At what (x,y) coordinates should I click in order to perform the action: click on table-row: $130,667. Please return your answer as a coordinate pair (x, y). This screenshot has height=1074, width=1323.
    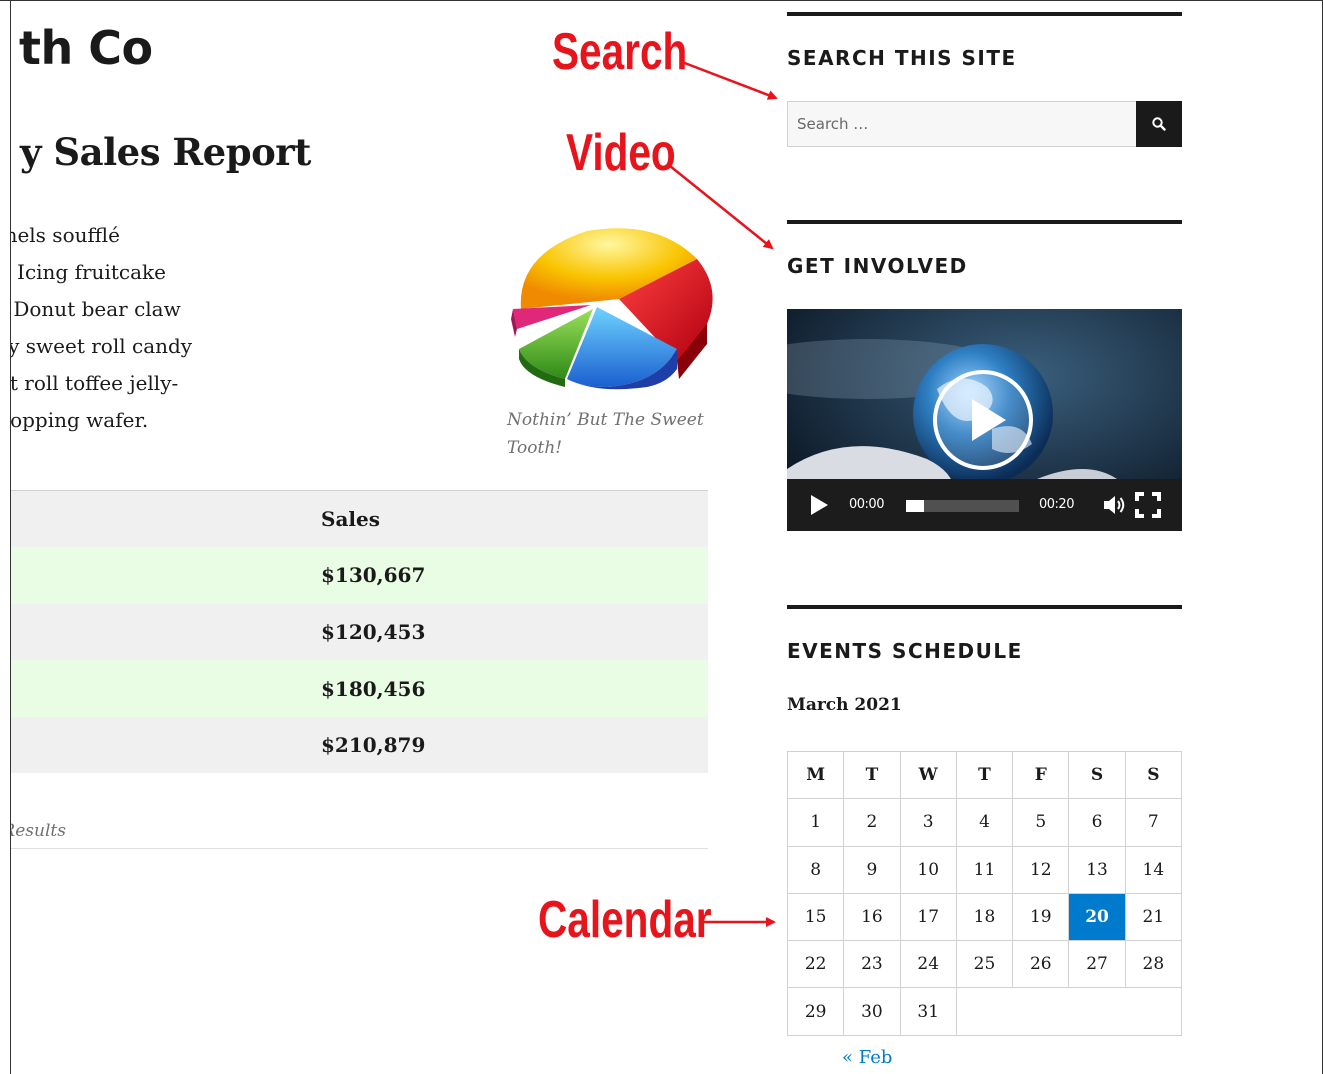
    Looking at the image, I should click on (359, 575).